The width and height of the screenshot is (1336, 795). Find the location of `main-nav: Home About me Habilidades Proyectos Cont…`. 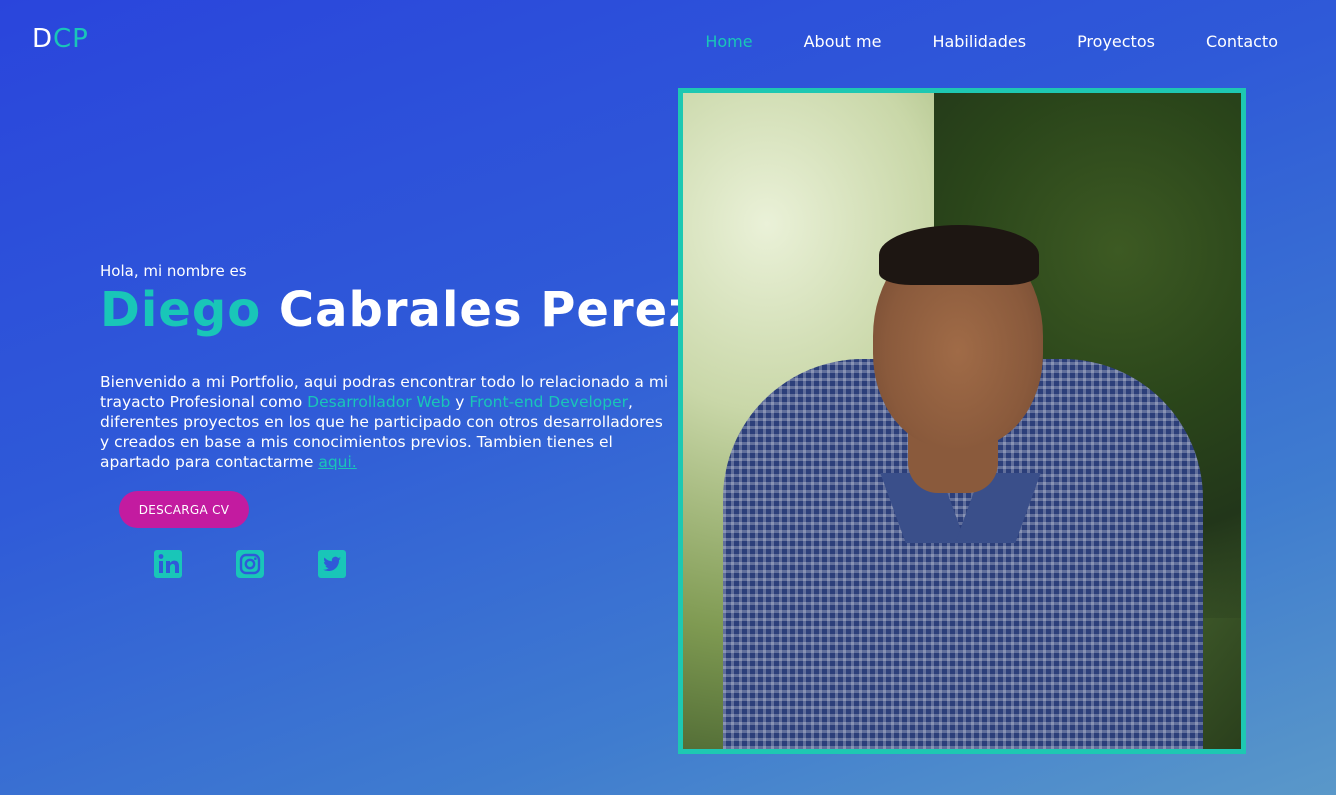

main-nav: Home About me Habilidades Proyectos Cont… is located at coordinates (966, 41).